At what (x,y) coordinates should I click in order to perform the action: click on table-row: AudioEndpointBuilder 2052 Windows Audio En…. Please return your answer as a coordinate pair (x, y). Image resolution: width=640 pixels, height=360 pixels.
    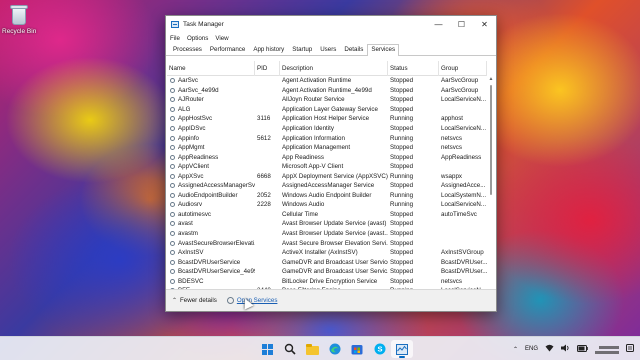
    Looking at the image, I should click on (327, 196).